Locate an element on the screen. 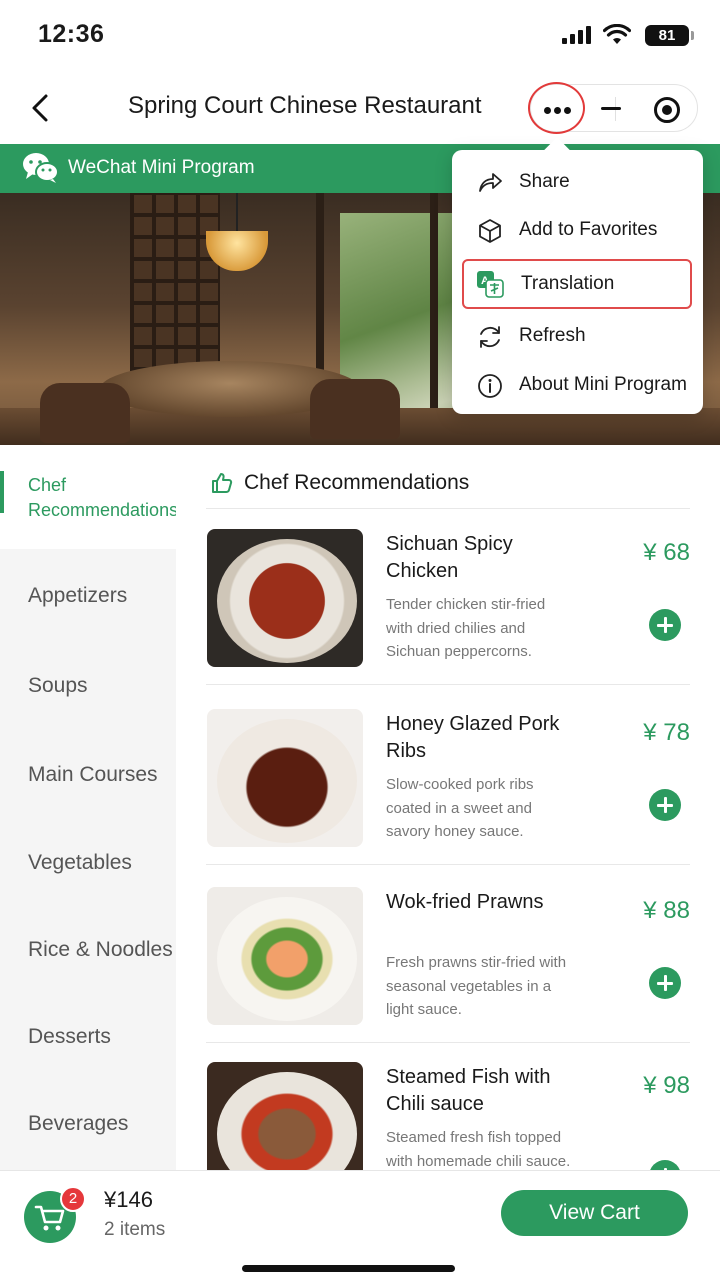 The image size is (720, 1280). menu-item-share: Share is located at coordinates (577, 183).